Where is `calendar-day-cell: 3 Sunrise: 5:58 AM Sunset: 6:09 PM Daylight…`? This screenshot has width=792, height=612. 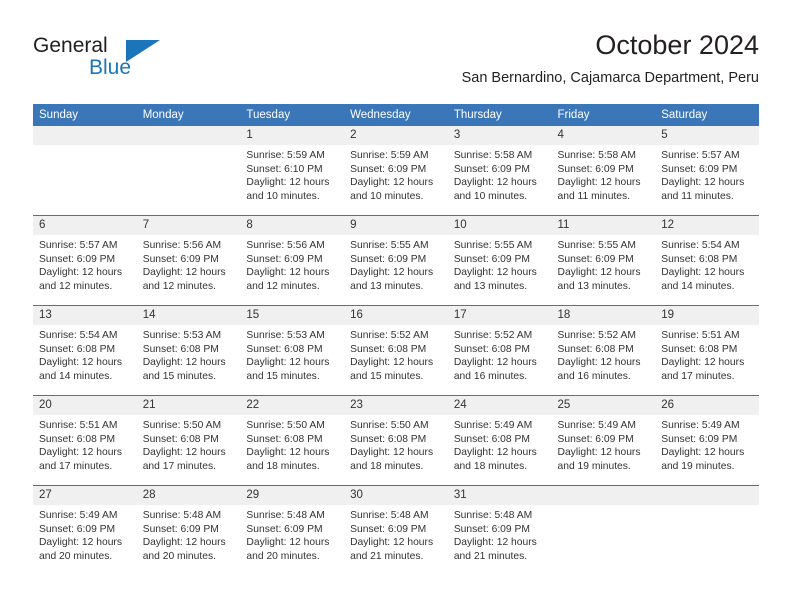
calendar-day-cell: 3 Sunrise: 5:58 AM Sunset: 6:09 PM Daylight… is located at coordinates (499, 171).